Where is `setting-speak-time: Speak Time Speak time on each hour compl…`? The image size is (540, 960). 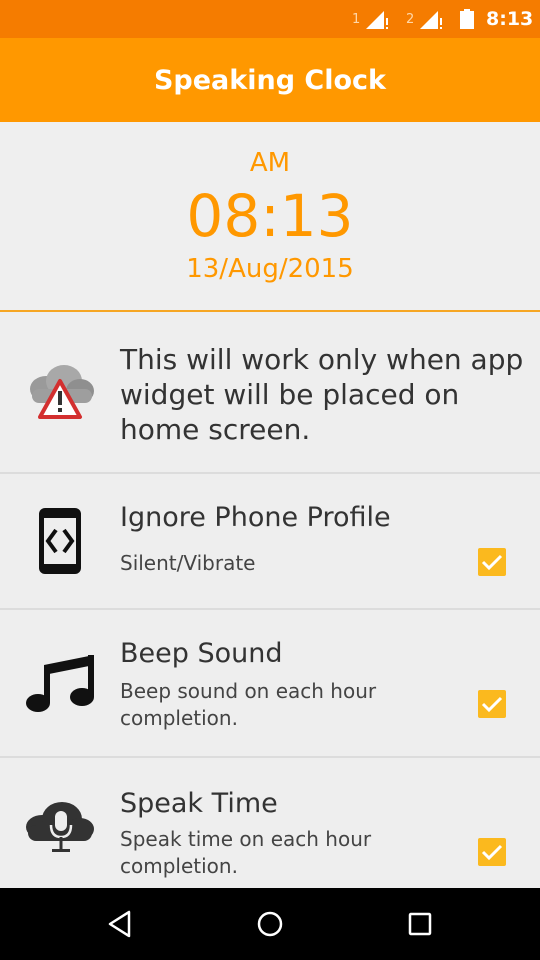
setting-speak-time: Speak Time Speak time on each hour compl… is located at coordinates (270, 828).